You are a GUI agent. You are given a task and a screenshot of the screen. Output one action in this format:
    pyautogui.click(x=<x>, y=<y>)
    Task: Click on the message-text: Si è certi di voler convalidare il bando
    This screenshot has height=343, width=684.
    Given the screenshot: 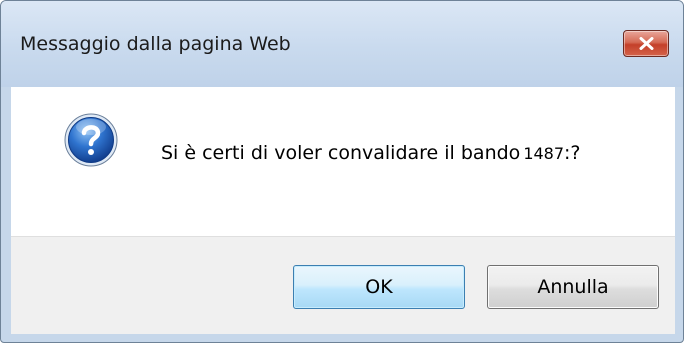 What is the action you would take?
    pyautogui.click(x=341, y=153)
    